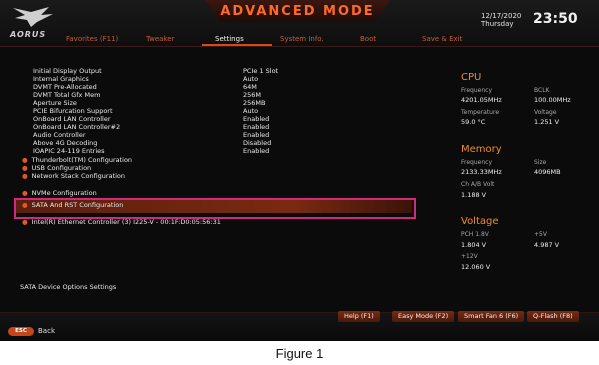 The height and width of the screenshot is (365, 599). What do you see at coordinates (33, 17) in the screenshot?
I see `aorus-eagle-logo-icon` at bounding box center [33, 17].